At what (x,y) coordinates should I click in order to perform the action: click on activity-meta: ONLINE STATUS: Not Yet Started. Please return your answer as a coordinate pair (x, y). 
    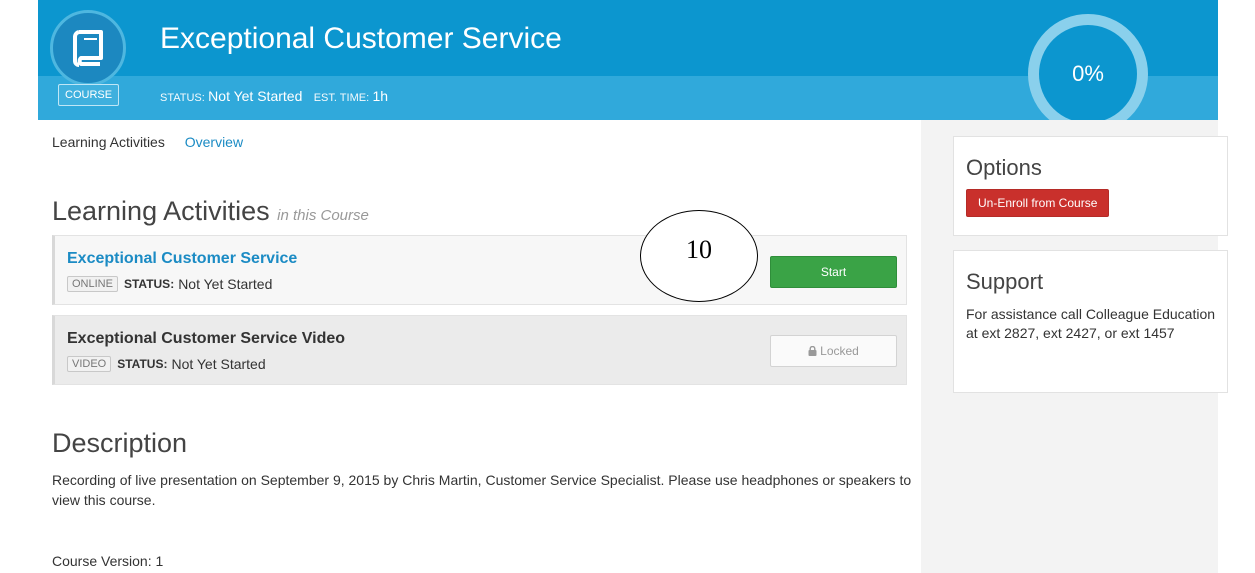
    Looking at the image, I should click on (169, 284).